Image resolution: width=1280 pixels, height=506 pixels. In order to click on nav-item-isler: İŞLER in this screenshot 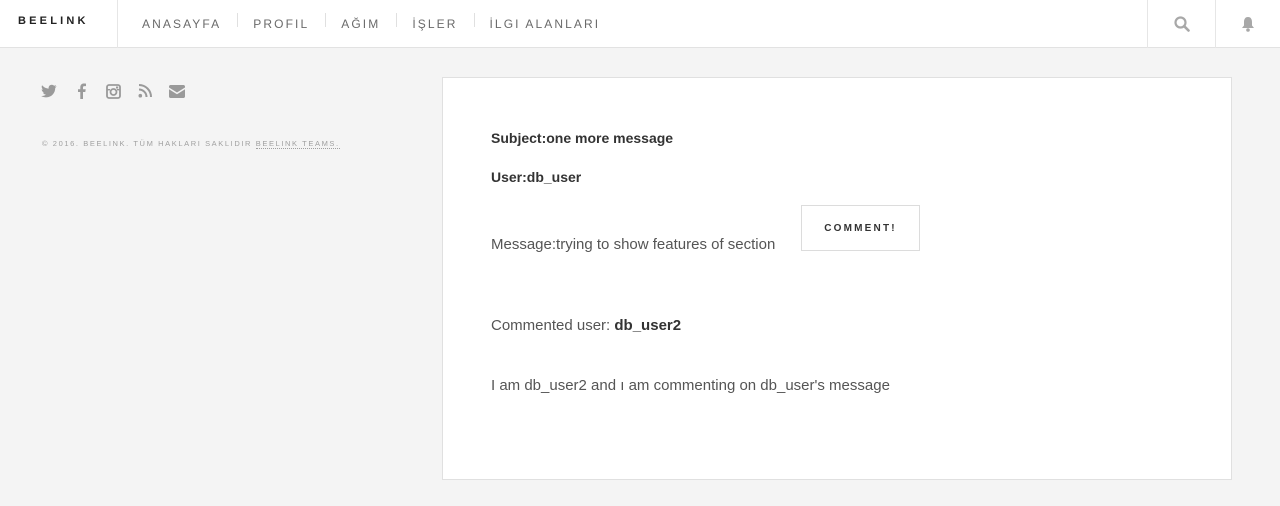, I will do `click(434, 24)`.